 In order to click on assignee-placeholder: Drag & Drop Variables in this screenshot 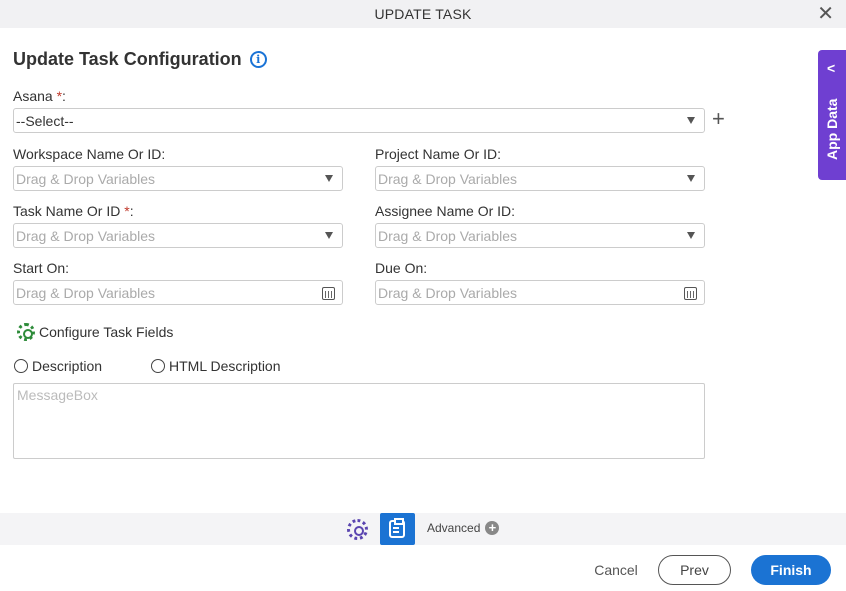, I will do `click(448, 235)`.